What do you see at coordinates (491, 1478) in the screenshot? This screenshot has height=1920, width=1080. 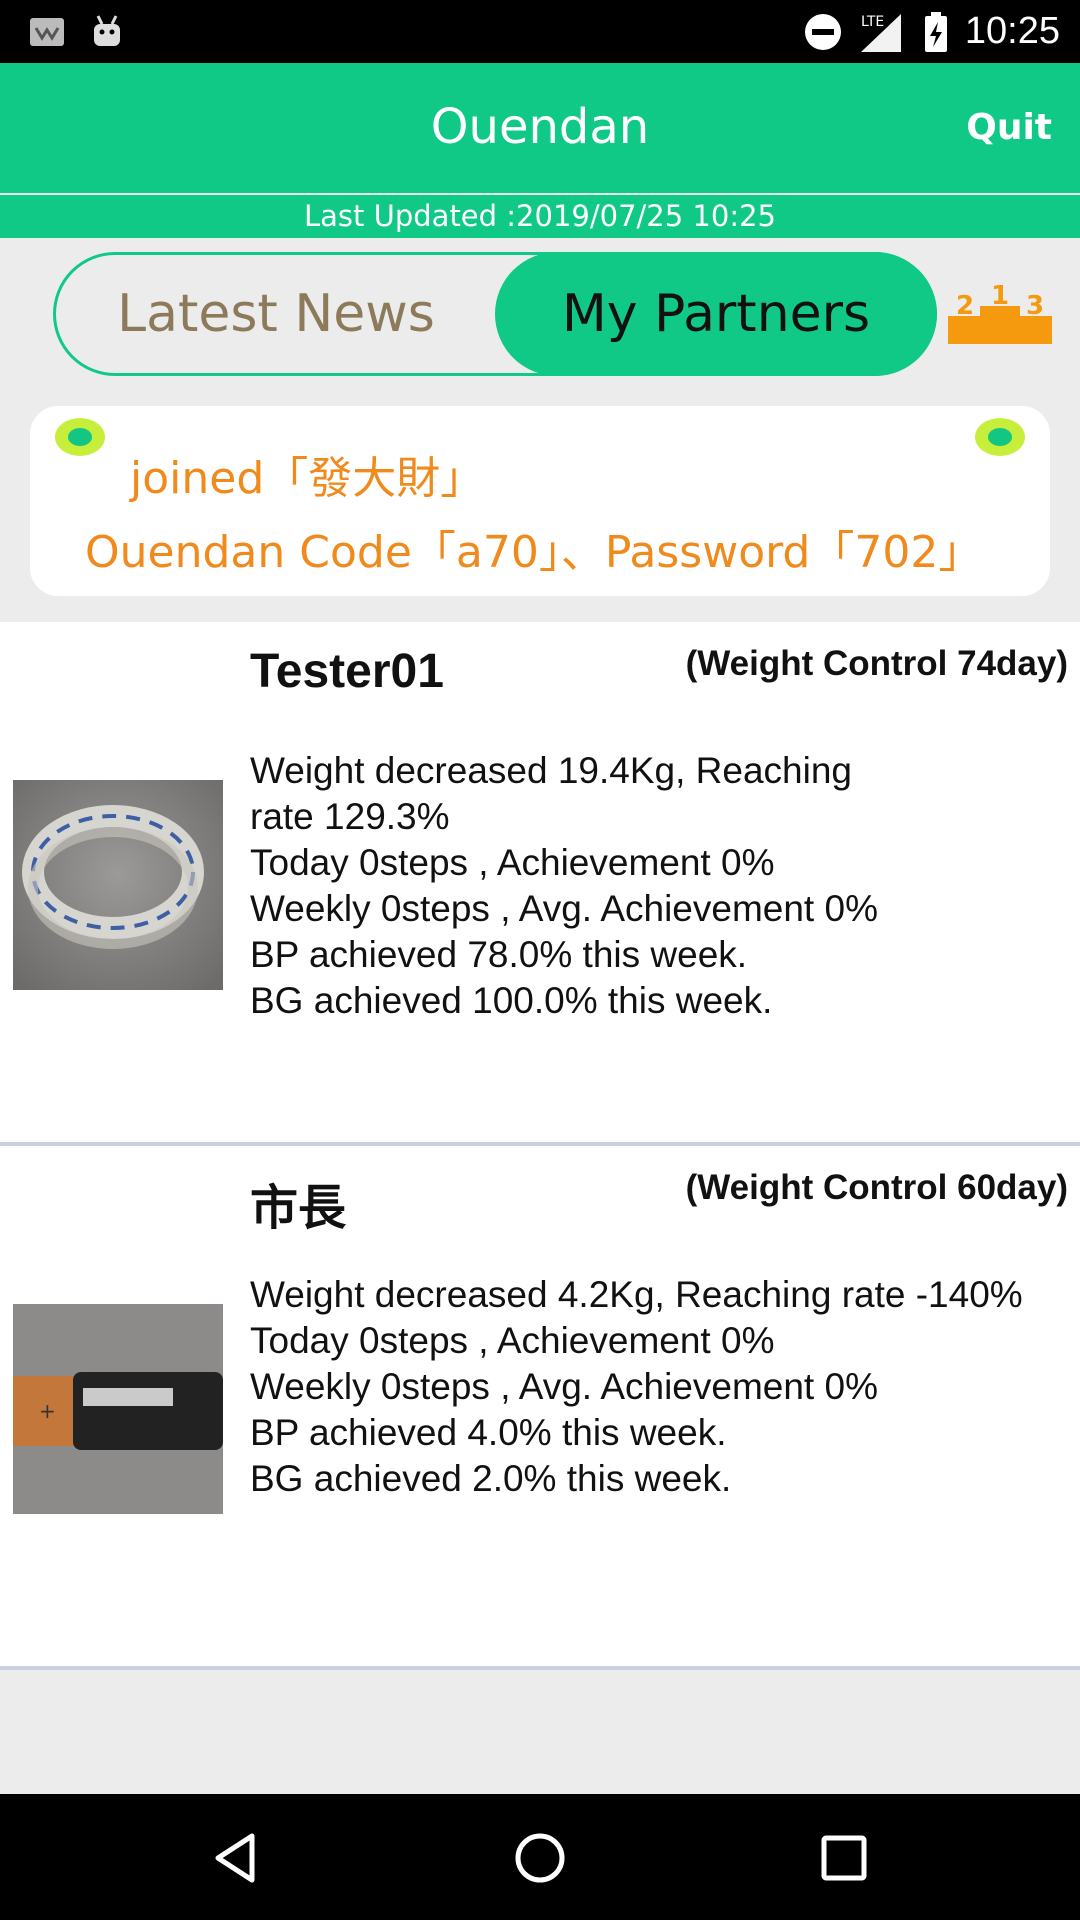 I see `stat-bg: BG achieved 2.0% this week.` at bounding box center [491, 1478].